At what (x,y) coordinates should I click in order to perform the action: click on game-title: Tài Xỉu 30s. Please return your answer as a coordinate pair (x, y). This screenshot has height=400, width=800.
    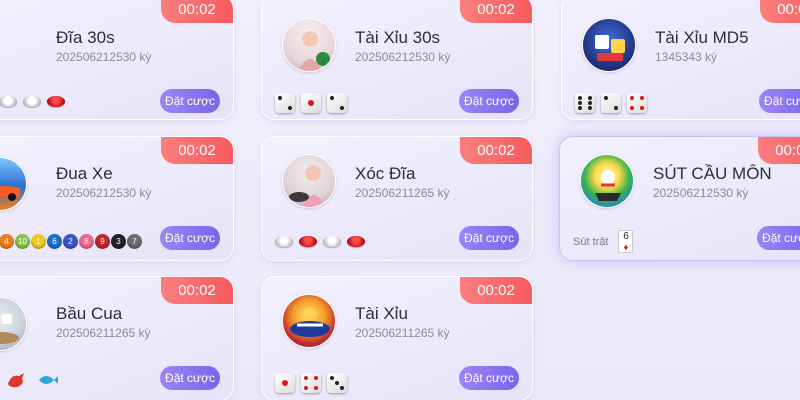
    Looking at the image, I should click on (398, 37).